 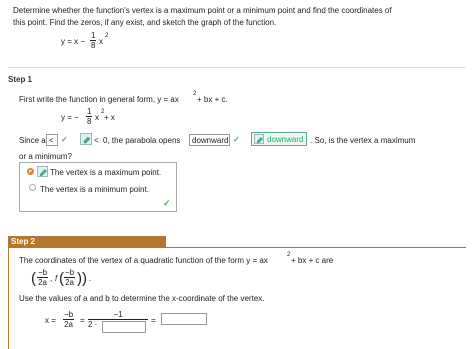 I want to click on divider, so click(x=237, y=67).